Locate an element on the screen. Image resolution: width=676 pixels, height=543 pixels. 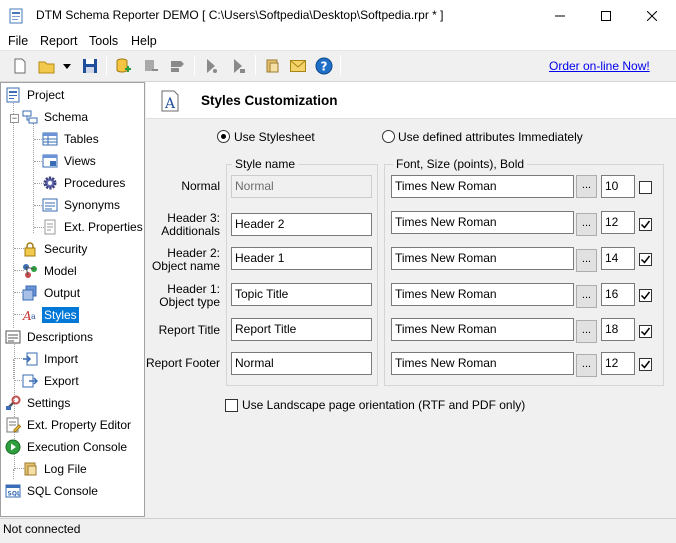
help-button: ? is located at coordinates (324, 66).